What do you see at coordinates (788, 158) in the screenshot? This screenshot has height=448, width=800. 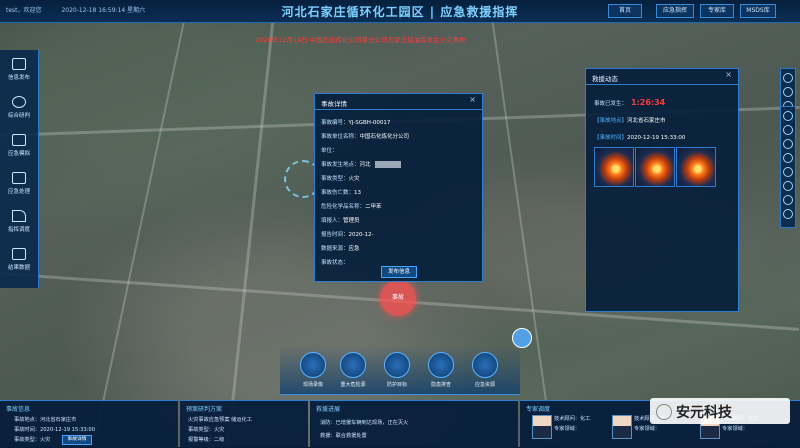 I see `area-icon` at bounding box center [788, 158].